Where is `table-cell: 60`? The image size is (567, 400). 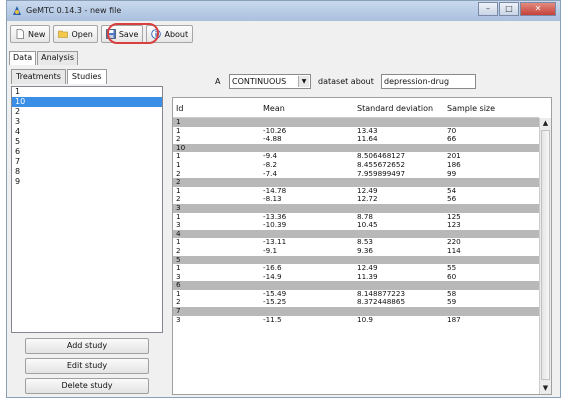
table-cell: 60 is located at coordinates (451, 277).